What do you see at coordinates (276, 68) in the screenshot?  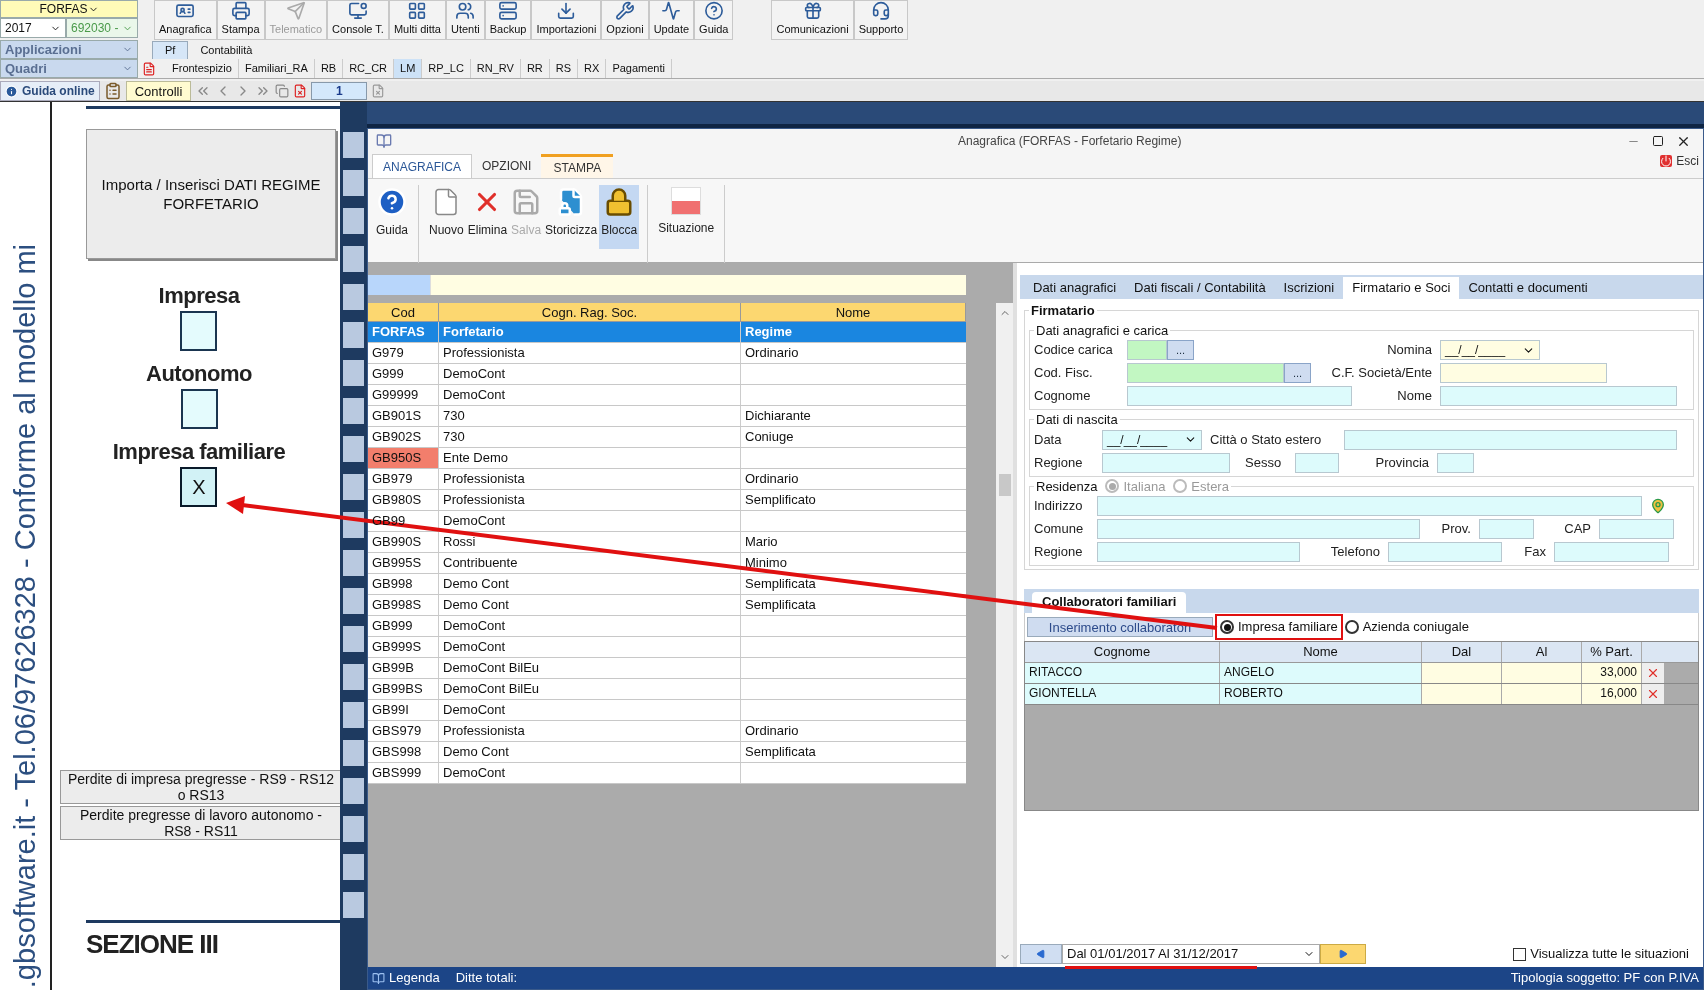 I see `section-tab: Familiari_RA` at bounding box center [276, 68].